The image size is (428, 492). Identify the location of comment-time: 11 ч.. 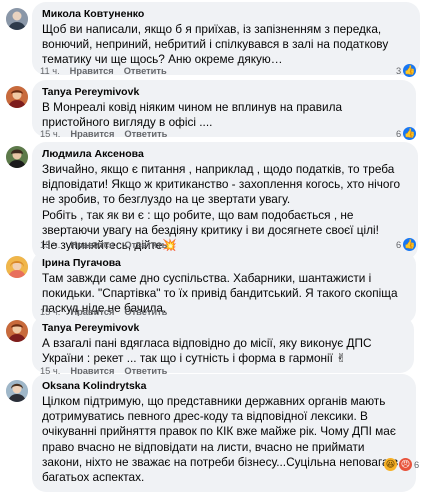
(50, 71).